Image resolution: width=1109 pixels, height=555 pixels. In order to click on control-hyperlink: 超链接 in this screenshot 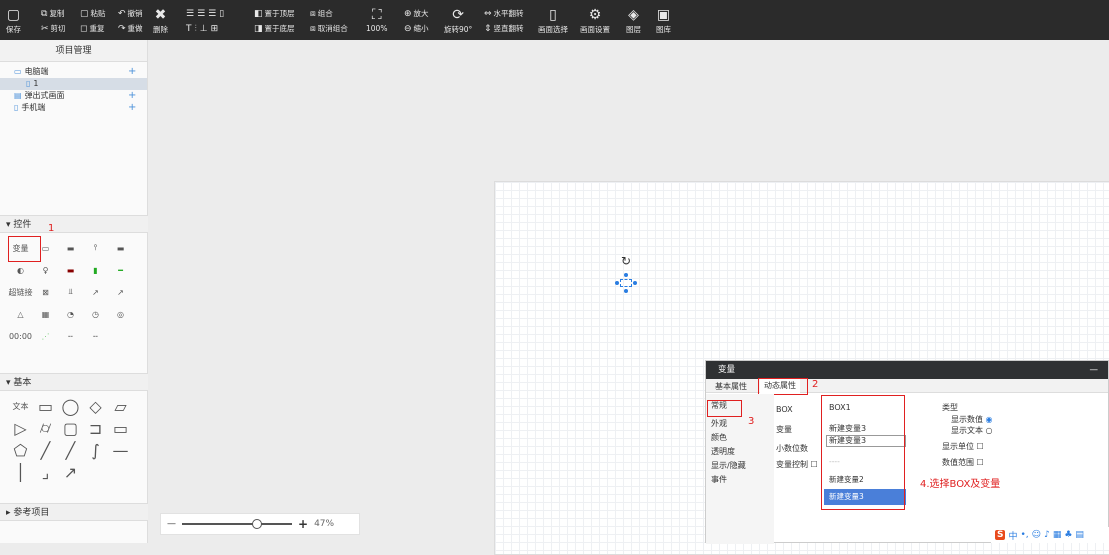, I will do `click(20, 292)`.